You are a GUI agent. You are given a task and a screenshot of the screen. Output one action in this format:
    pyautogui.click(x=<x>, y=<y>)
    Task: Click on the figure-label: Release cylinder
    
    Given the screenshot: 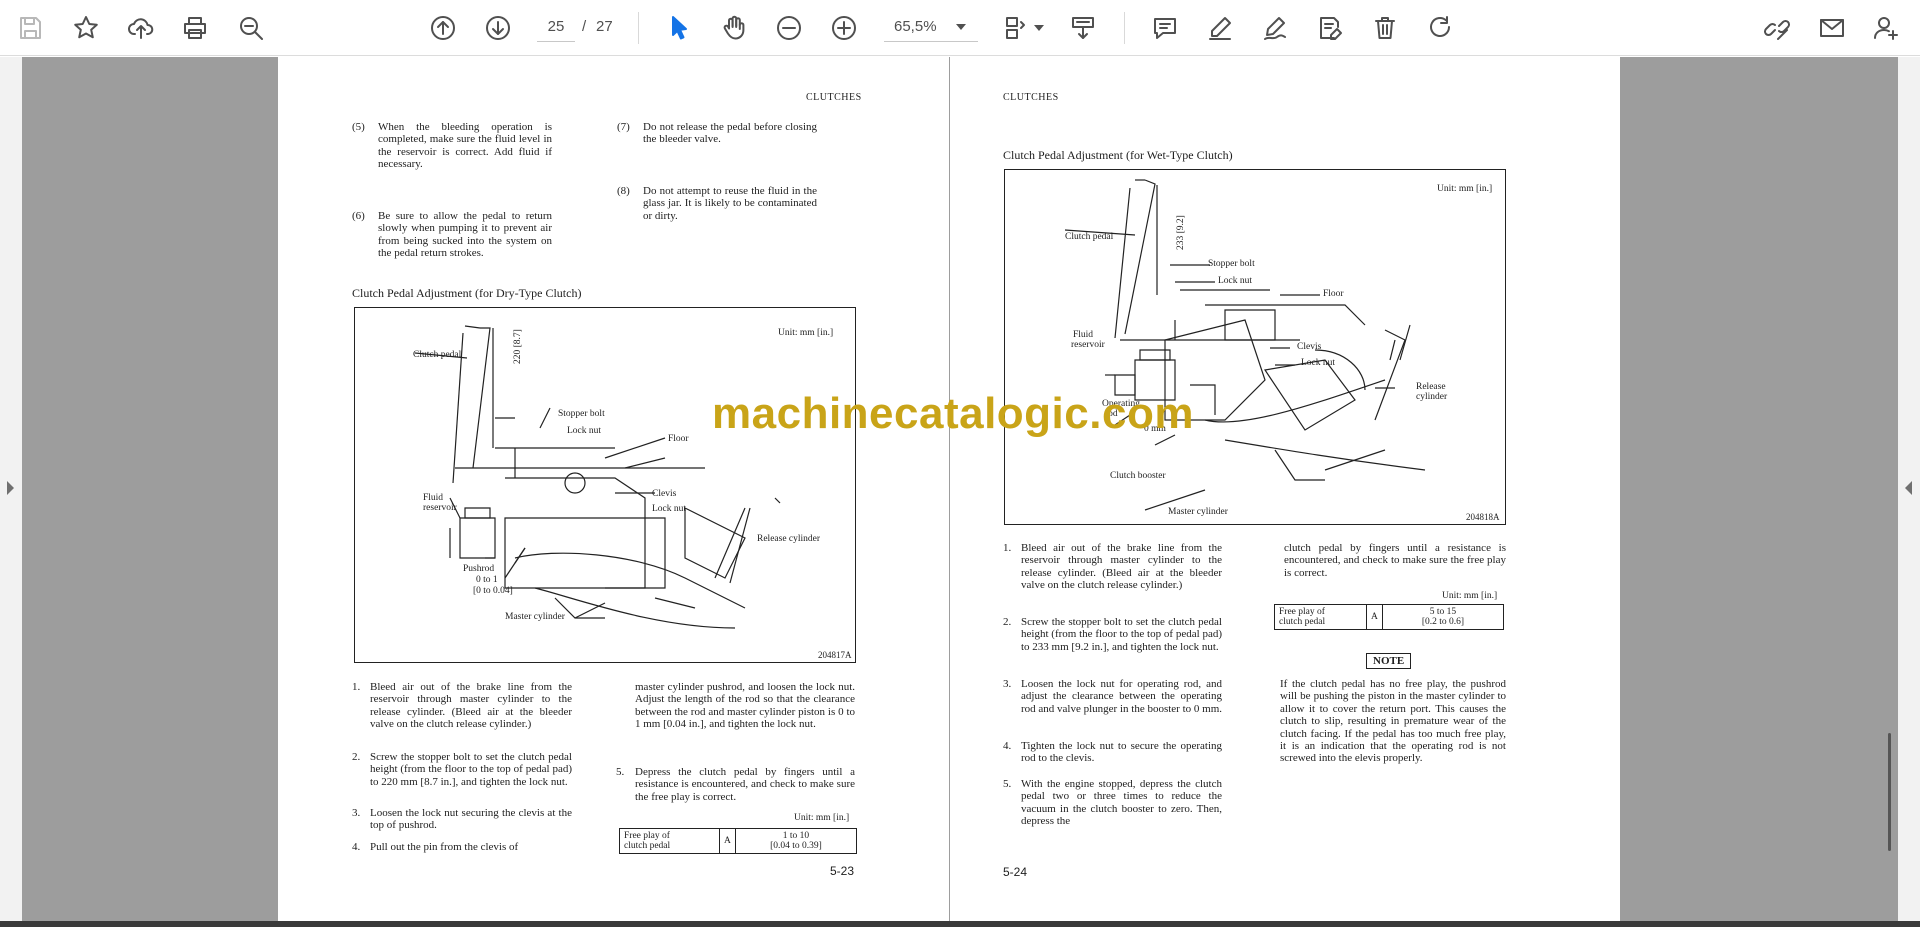 What is the action you would take?
    pyautogui.click(x=789, y=539)
    